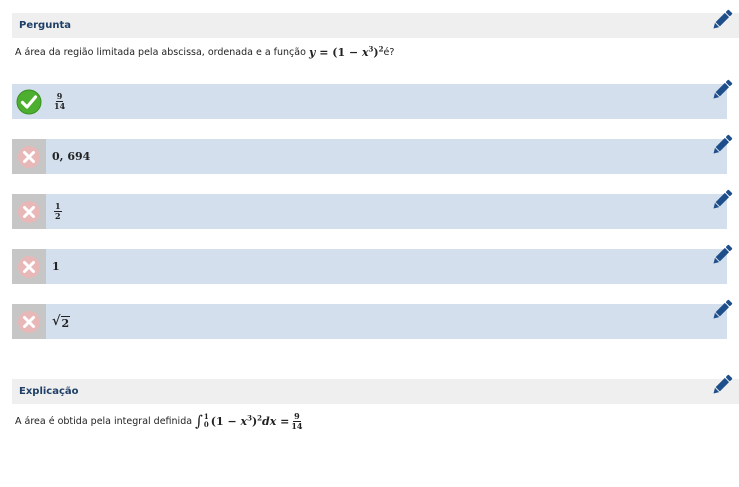 This screenshot has width=739, height=487. Describe the element at coordinates (324, 52) in the screenshot. I see `formula-eq: =` at that location.